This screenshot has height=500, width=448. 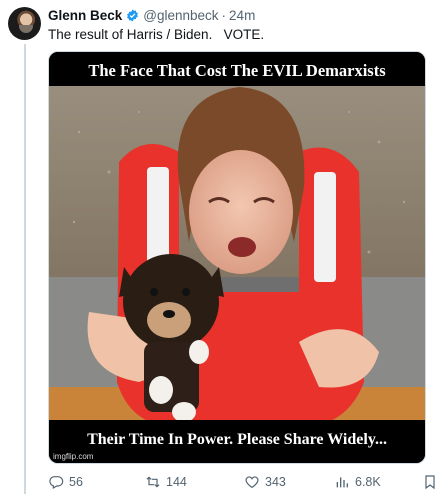 I want to click on tweet-actions: 56 144 343 6.8K, so click(x=243, y=484).